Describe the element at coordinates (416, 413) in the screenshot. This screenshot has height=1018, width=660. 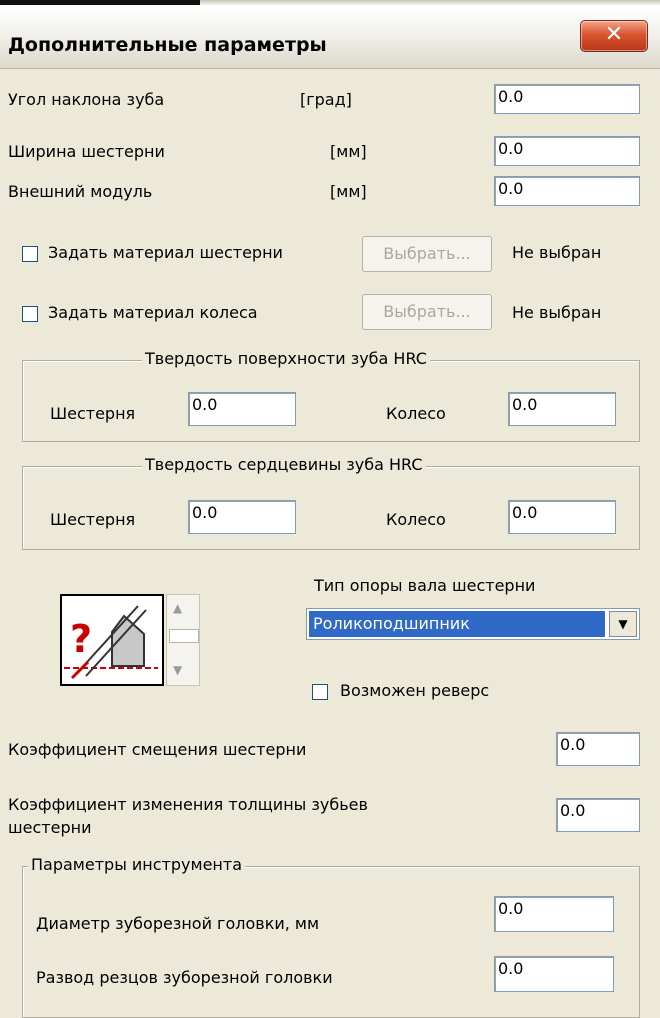
I see `surface-wheel-label: Колесо` at that location.